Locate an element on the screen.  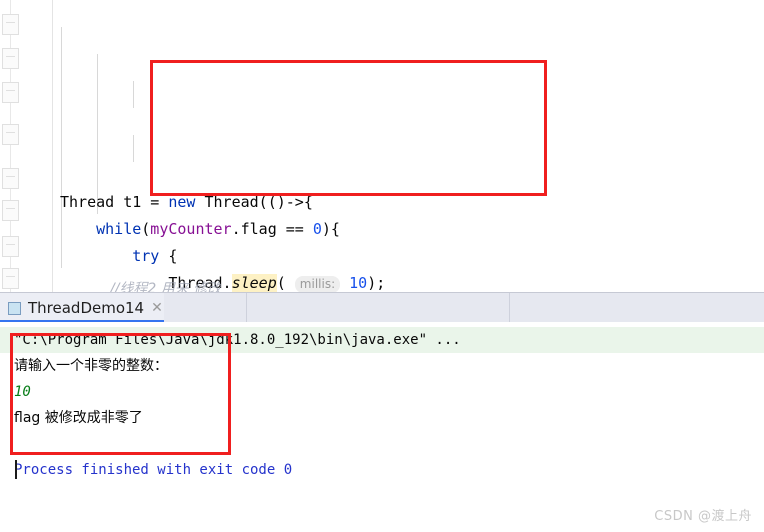
close-icon: ✕ is located at coordinates (157, 308).